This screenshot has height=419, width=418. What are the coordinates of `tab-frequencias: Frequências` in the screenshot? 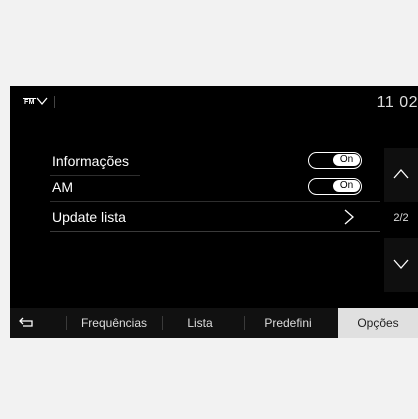 It's located at (114, 323).